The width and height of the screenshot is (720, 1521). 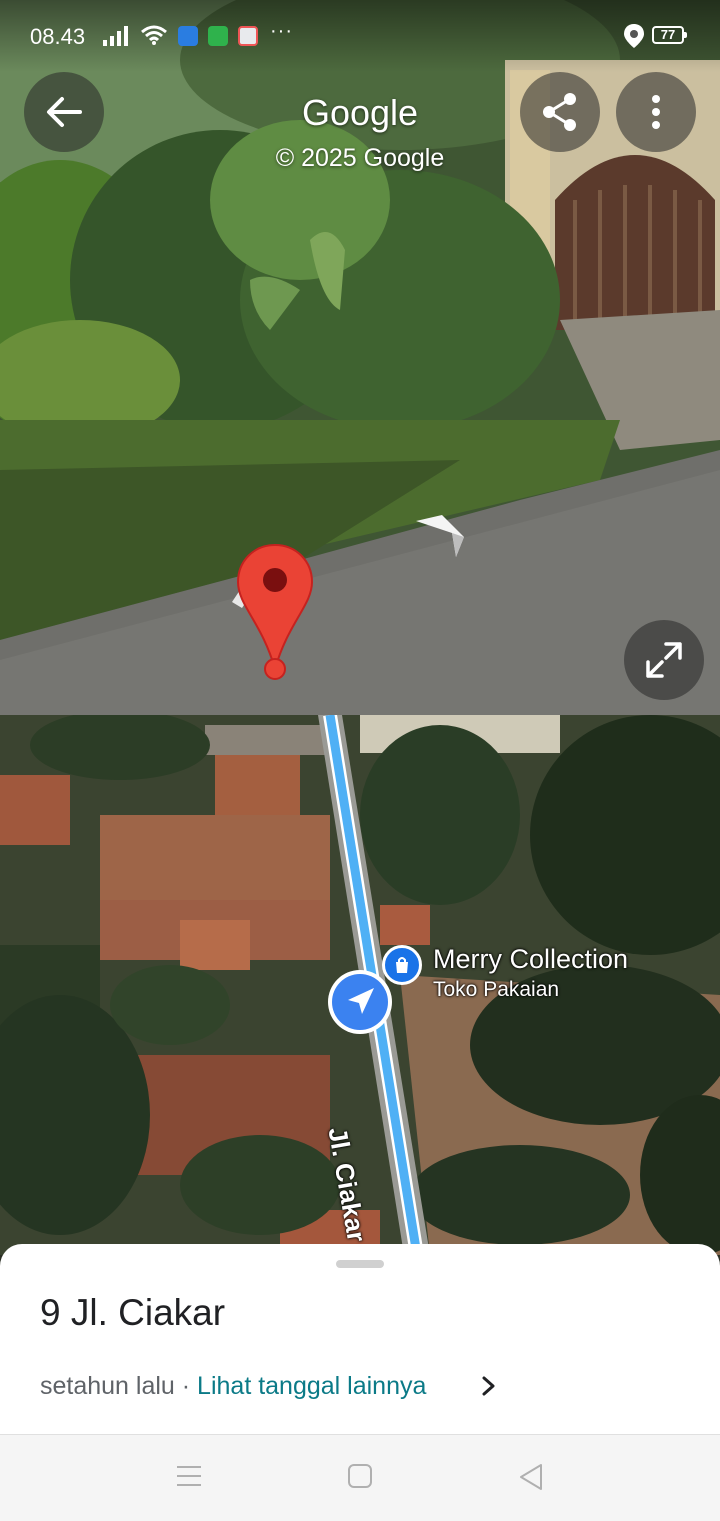 I want to click on location-status-icon, so click(x=634, y=38).